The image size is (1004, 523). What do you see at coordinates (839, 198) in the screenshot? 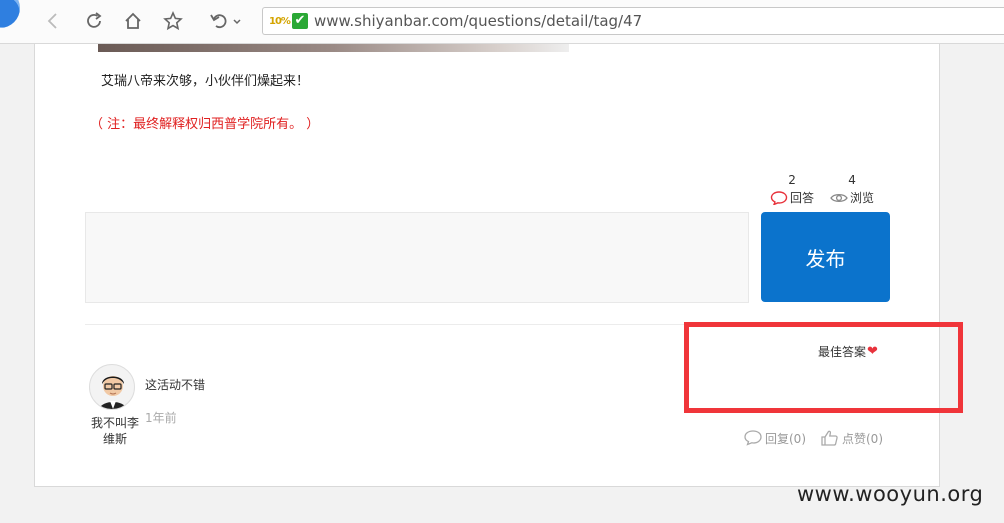
I see `eye-icon` at bounding box center [839, 198].